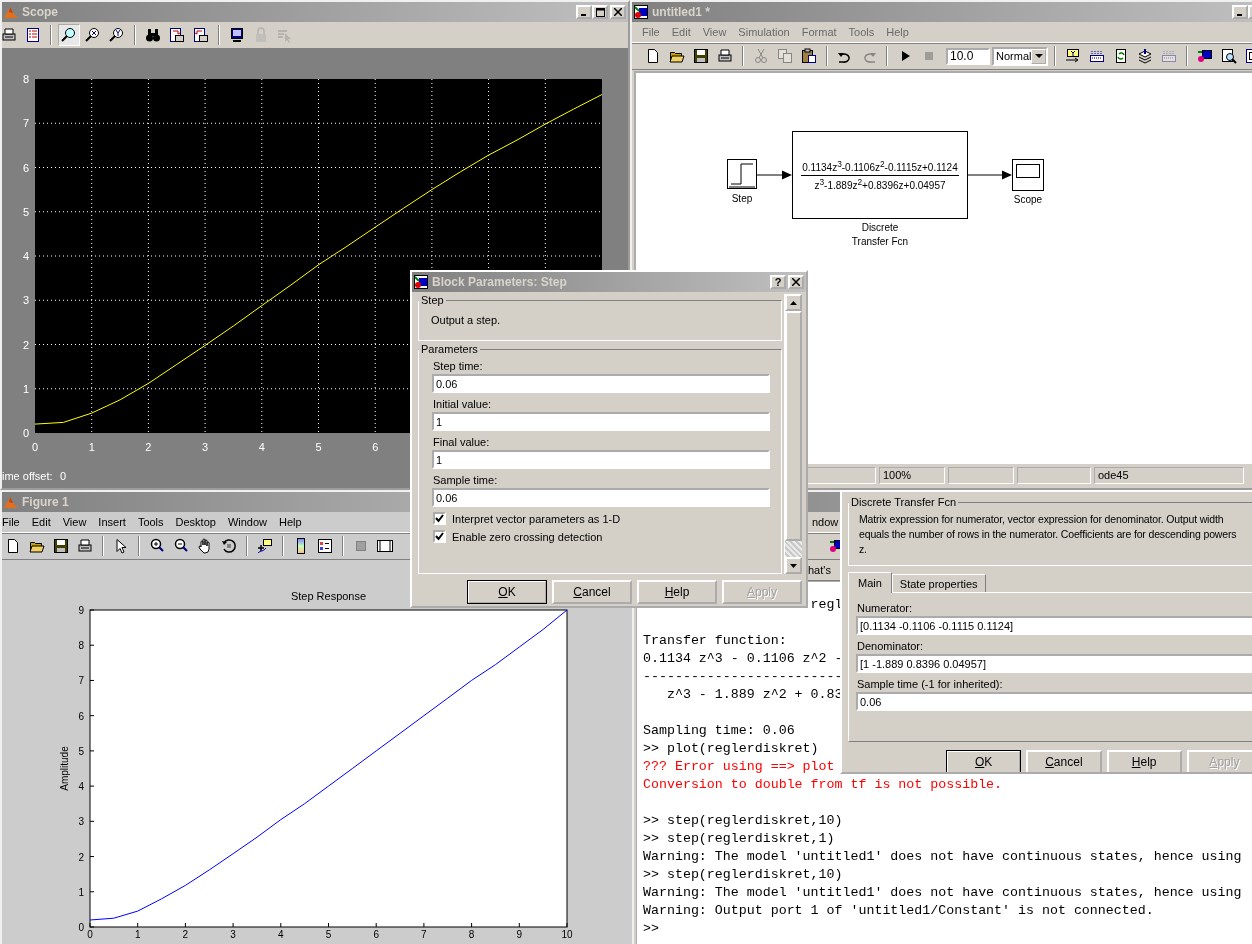 This screenshot has height=944, width=1252. I want to click on up-arrow-icon, so click(793, 302).